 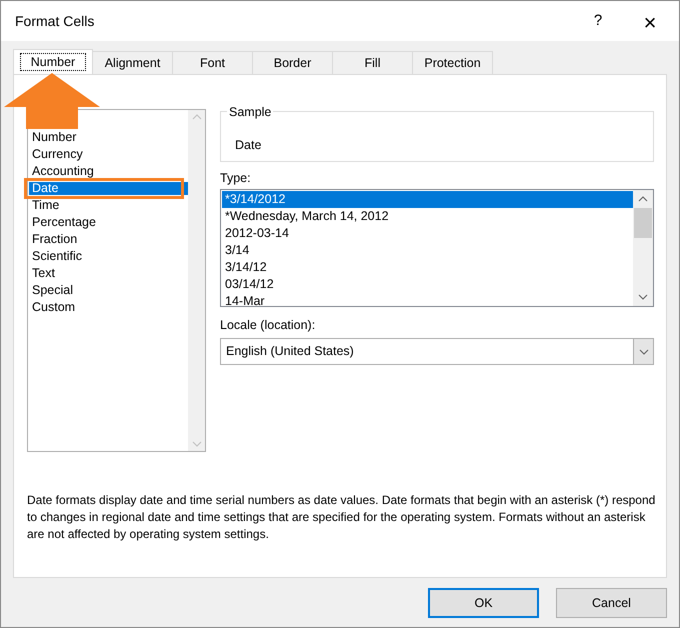 I want to click on category-item: Special, so click(x=108, y=290).